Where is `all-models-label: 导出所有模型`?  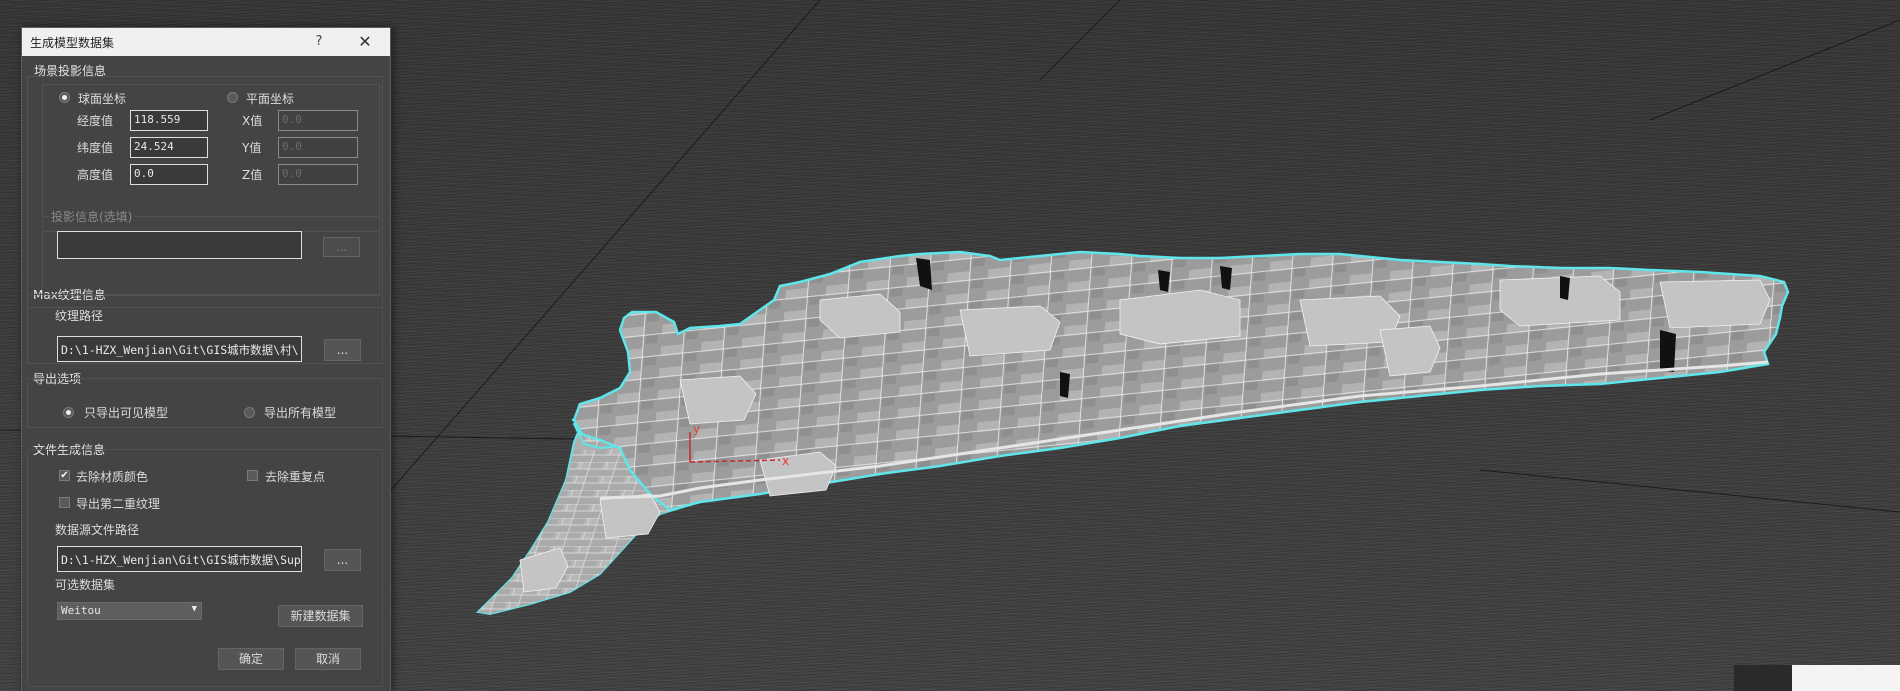 all-models-label: 导出所有模型 is located at coordinates (300, 413).